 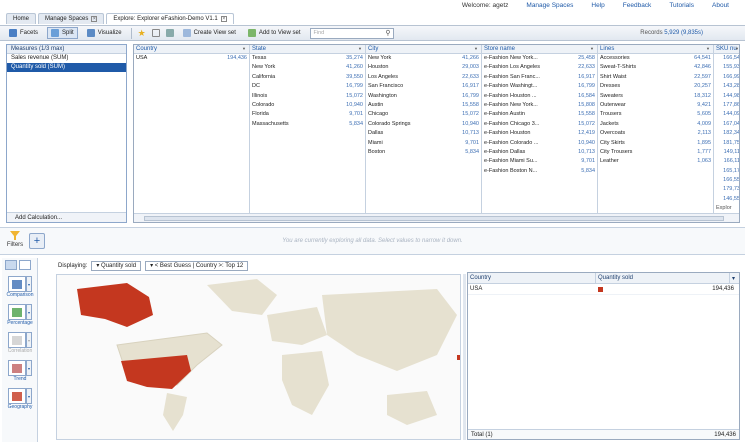 I want to click on tab-explore: Explore: Explorer eFashion-Demo V1.1 ×, so click(x=170, y=18).